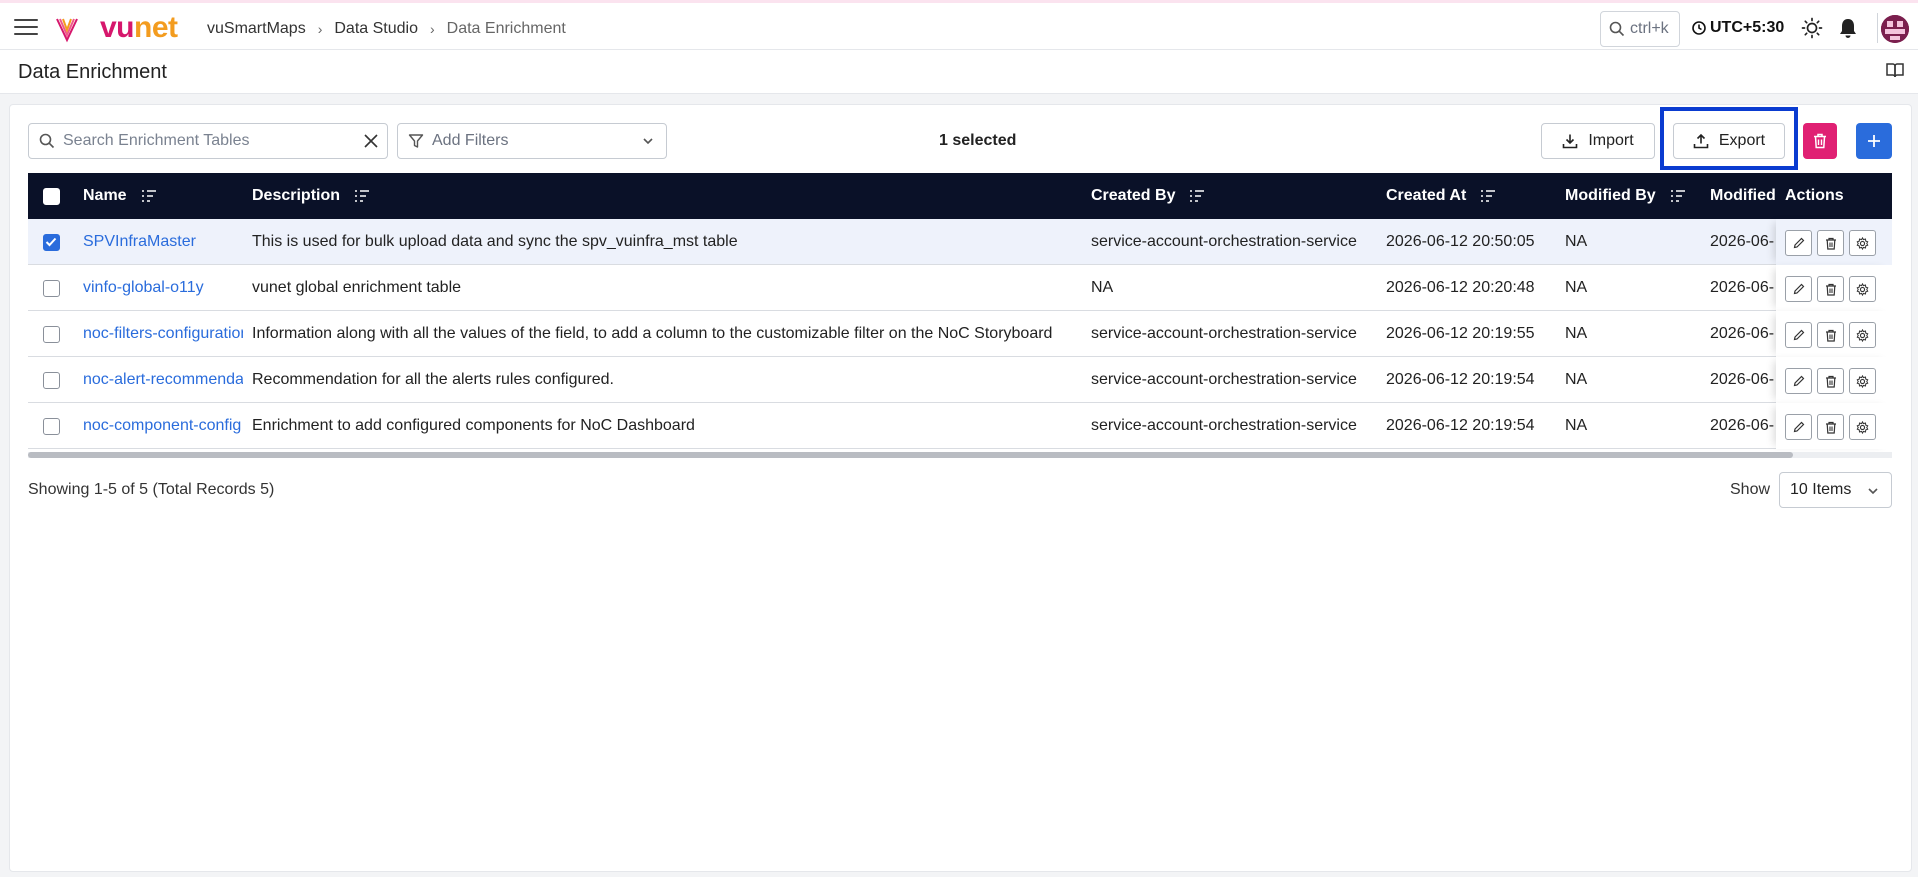 Image resolution: width=1918 pixels, height=877 pixels. I want to click on import-button: Import, so click(1598, 141).